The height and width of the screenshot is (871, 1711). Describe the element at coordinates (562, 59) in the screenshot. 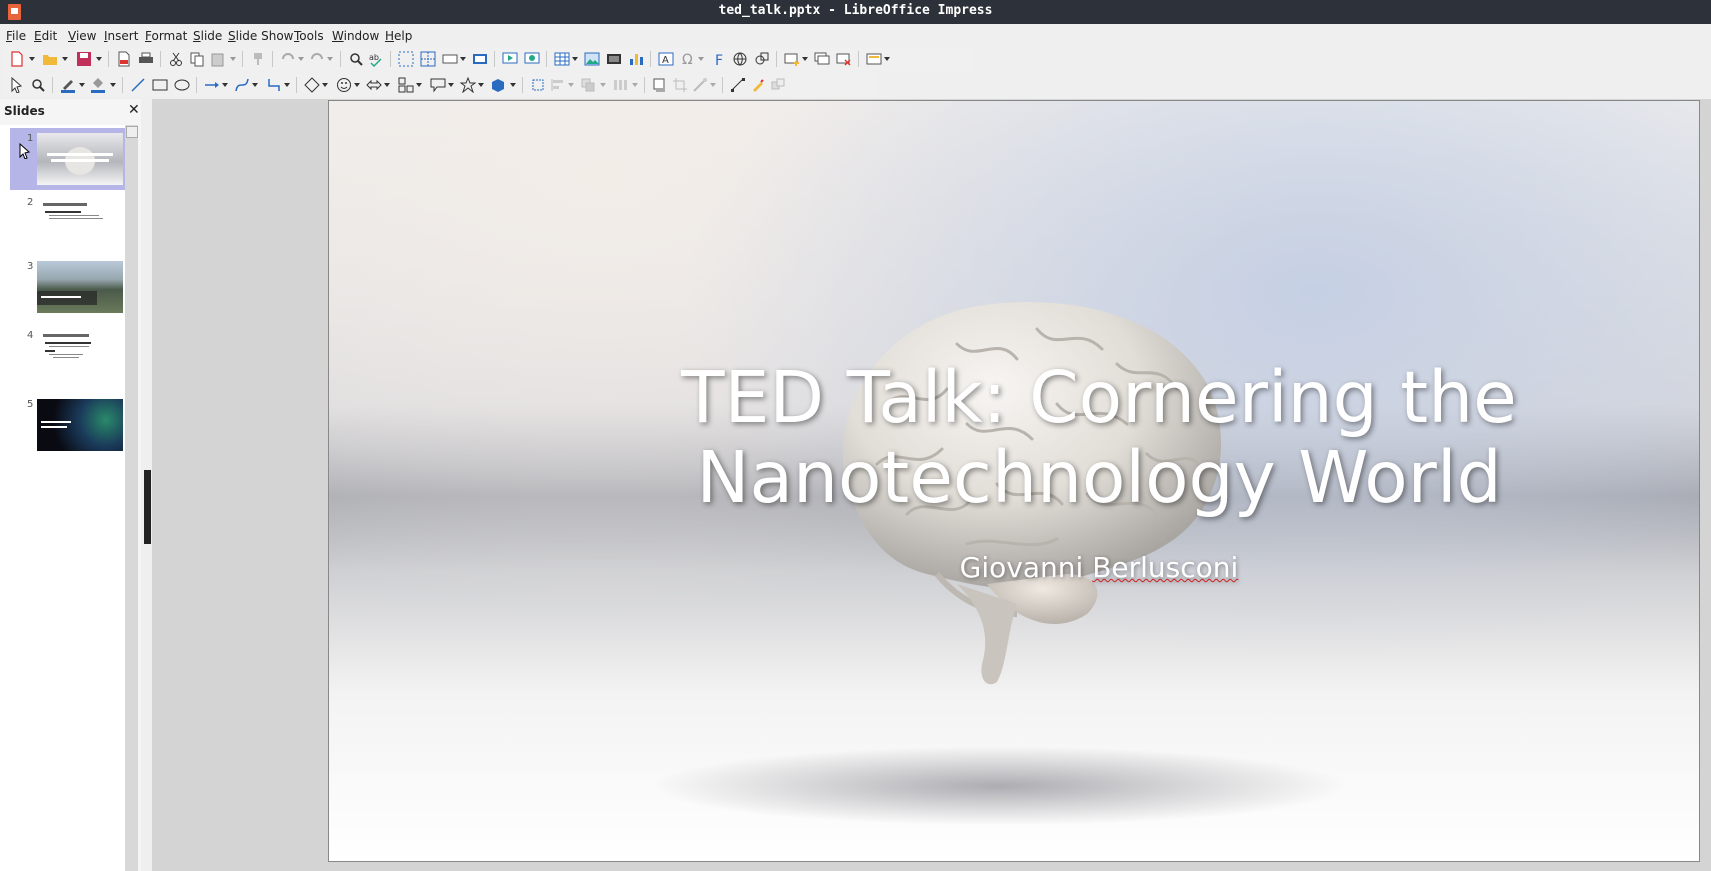

I see `table-icon` at that location.